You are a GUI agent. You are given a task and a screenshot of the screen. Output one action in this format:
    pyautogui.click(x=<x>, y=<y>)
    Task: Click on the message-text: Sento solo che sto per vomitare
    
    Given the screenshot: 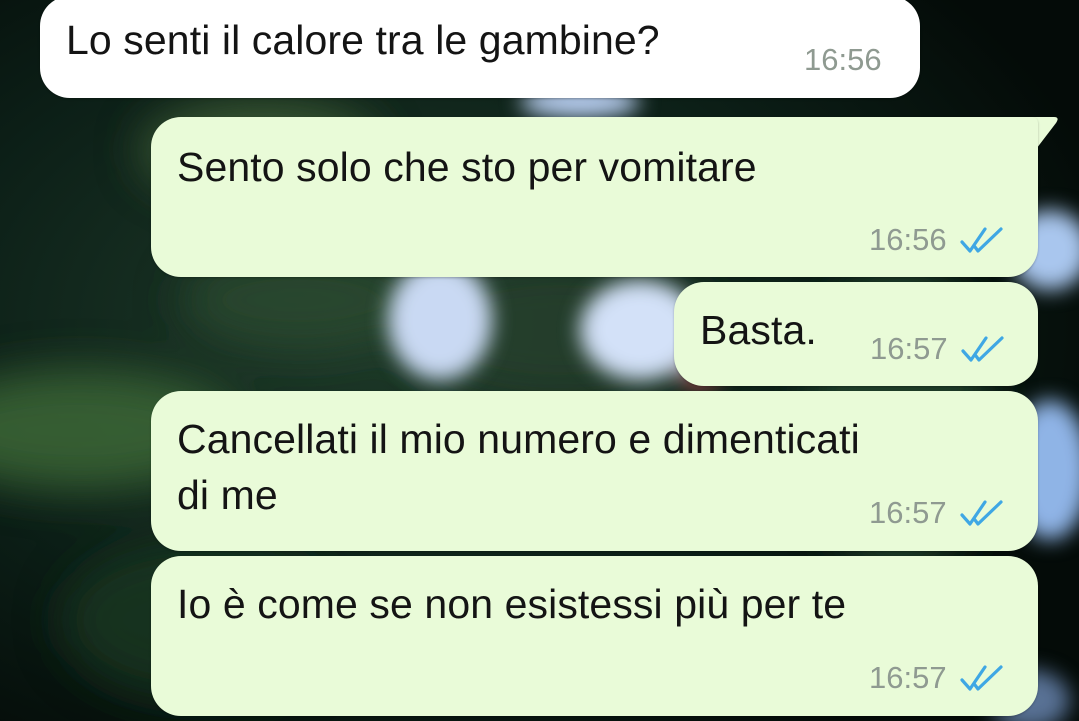 What is the action you would take?
    pyautogui.click(x=467, y=167)
    